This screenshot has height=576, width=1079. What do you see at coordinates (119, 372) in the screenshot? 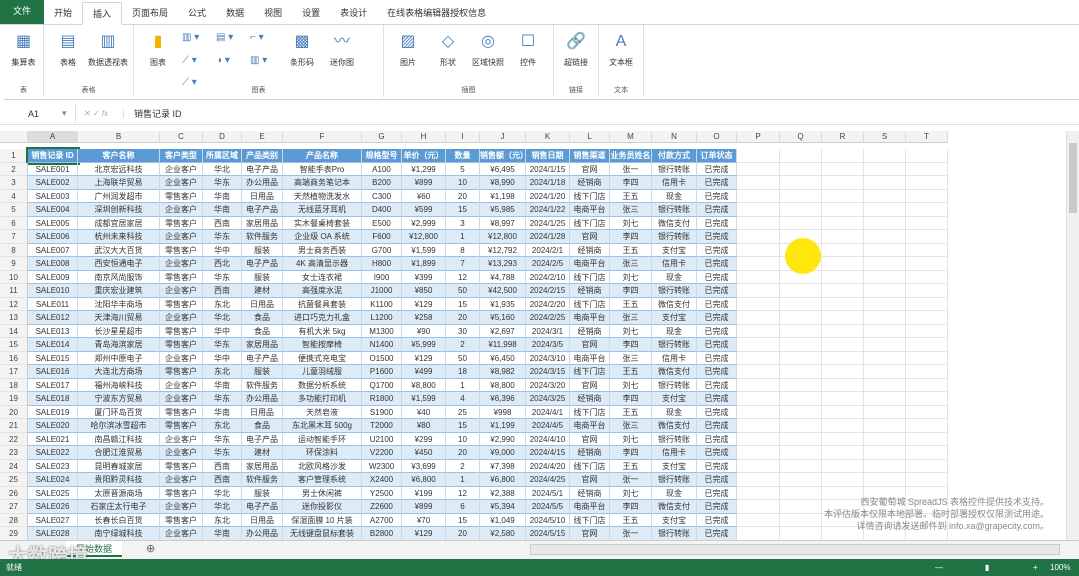
I see `cell: 大连北方商场` at bounding box center [119, 372].